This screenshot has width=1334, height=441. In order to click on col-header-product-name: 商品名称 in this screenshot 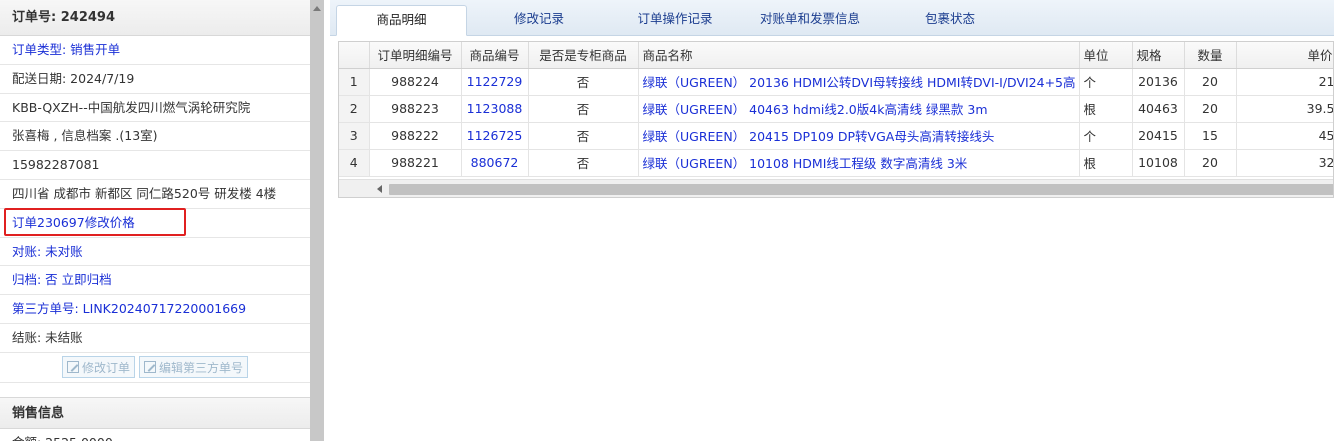, I will do `click(859, 55)`.